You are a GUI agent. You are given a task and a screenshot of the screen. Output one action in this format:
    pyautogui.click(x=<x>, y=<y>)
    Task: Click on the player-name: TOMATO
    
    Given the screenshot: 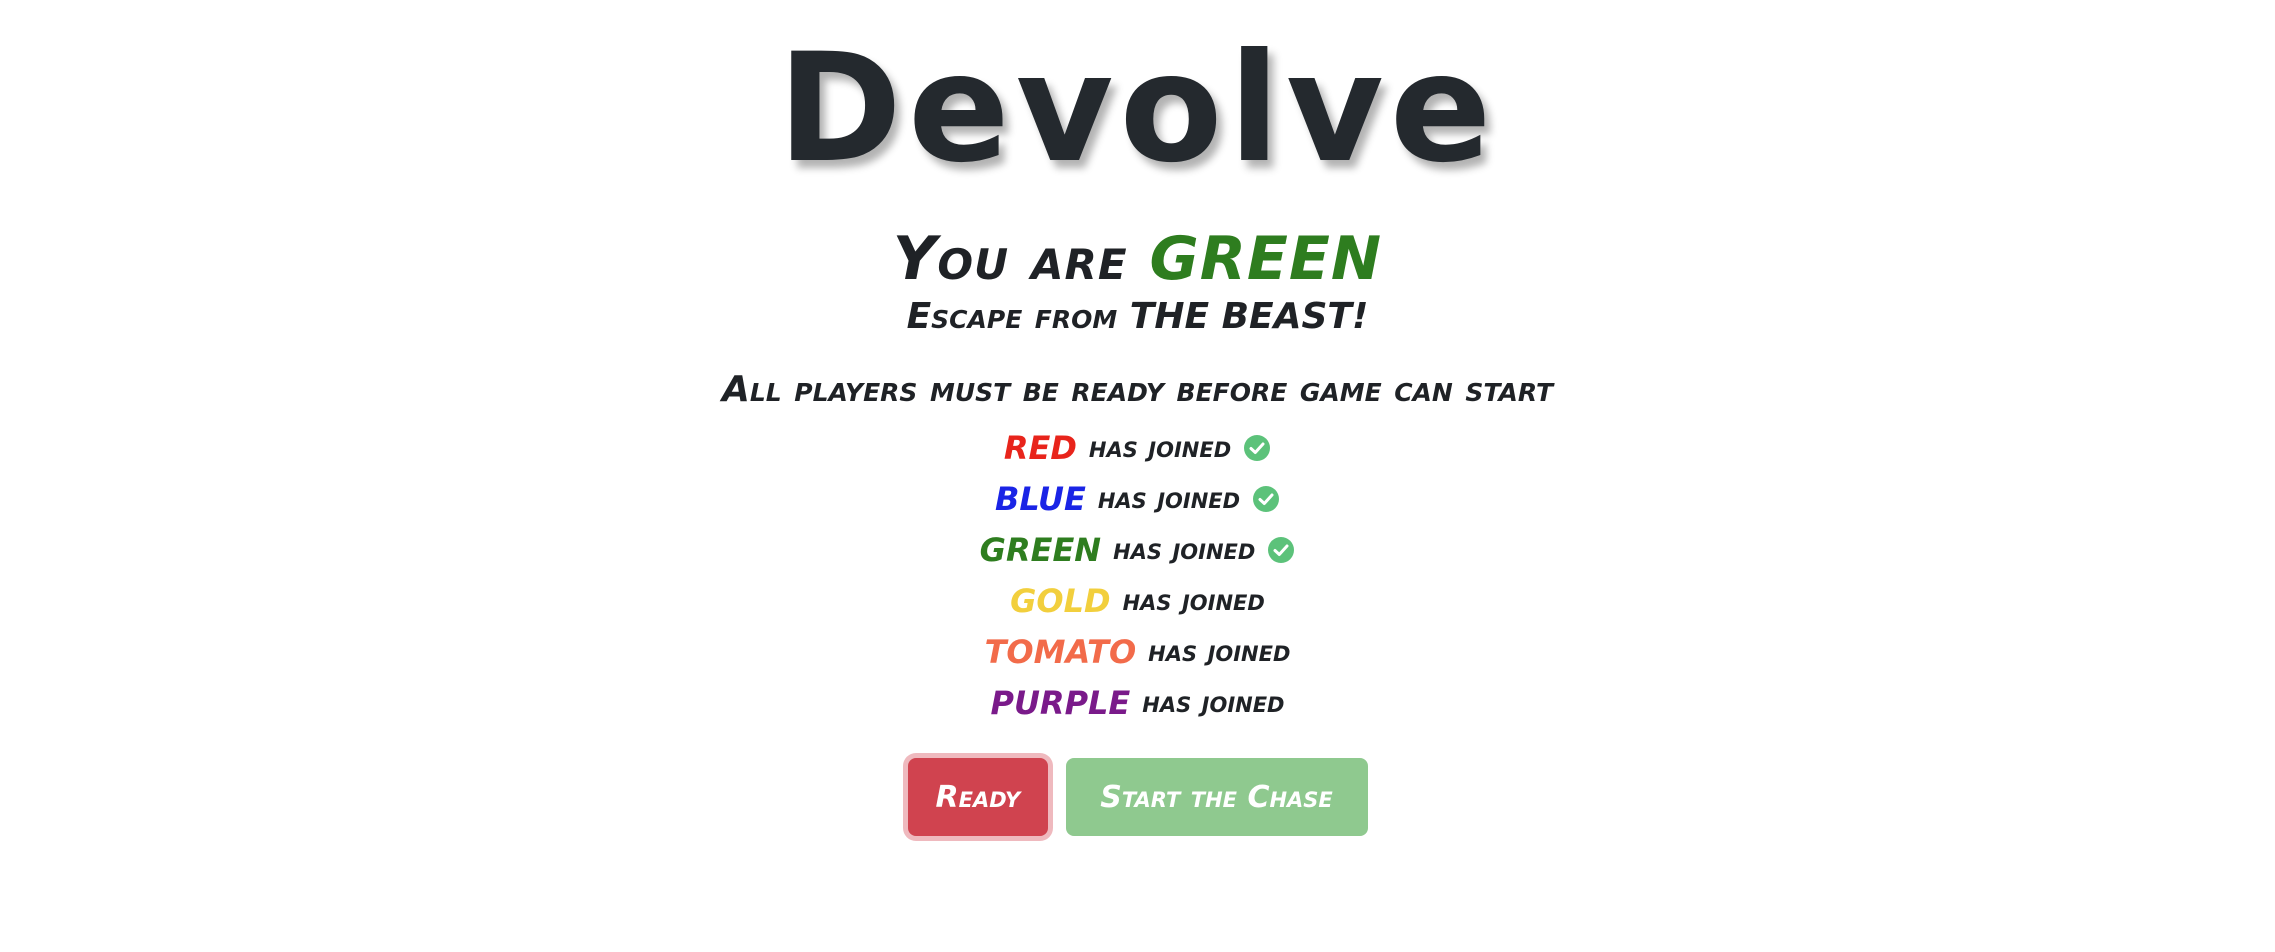 What is the action you would take?
    pyautogui.click(x=1060, y=651)
    